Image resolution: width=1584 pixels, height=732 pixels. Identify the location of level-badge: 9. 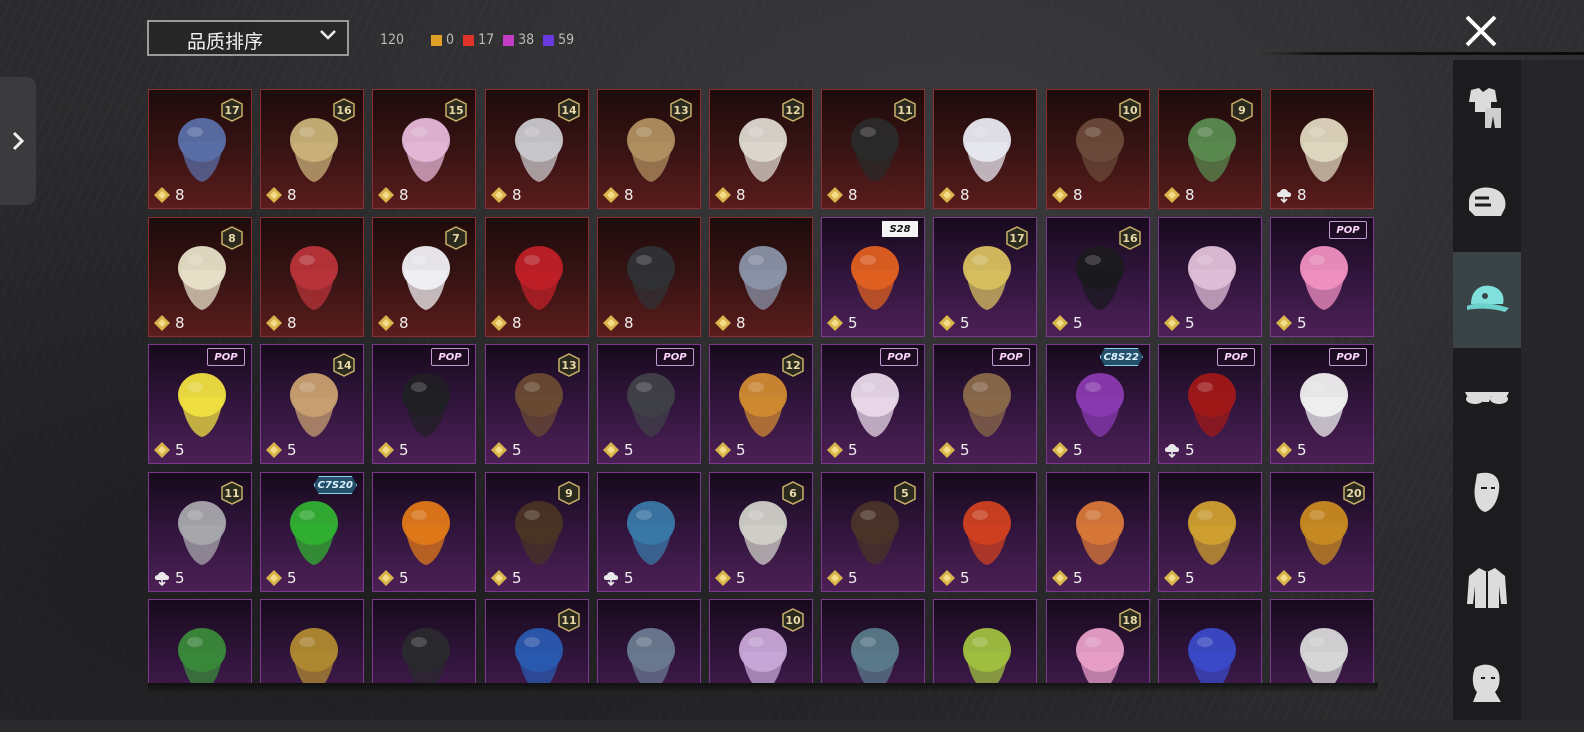
(569, 493).